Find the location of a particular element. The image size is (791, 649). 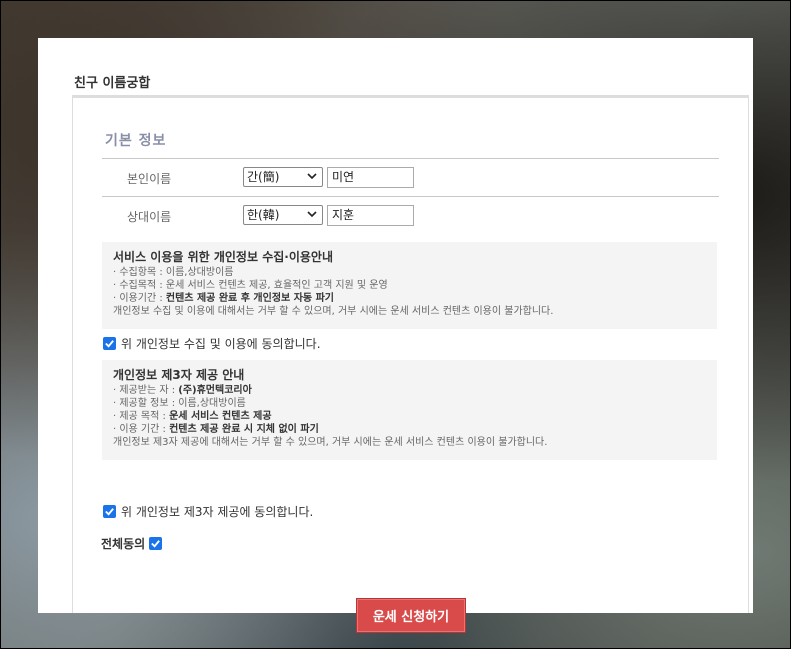

partner-name-input: 지훈 is located at coordinates (370, 215).